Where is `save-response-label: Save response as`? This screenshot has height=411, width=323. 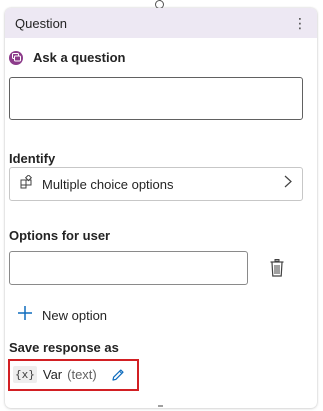
save-response-label: Save response as is located at coordinates (64, 347).